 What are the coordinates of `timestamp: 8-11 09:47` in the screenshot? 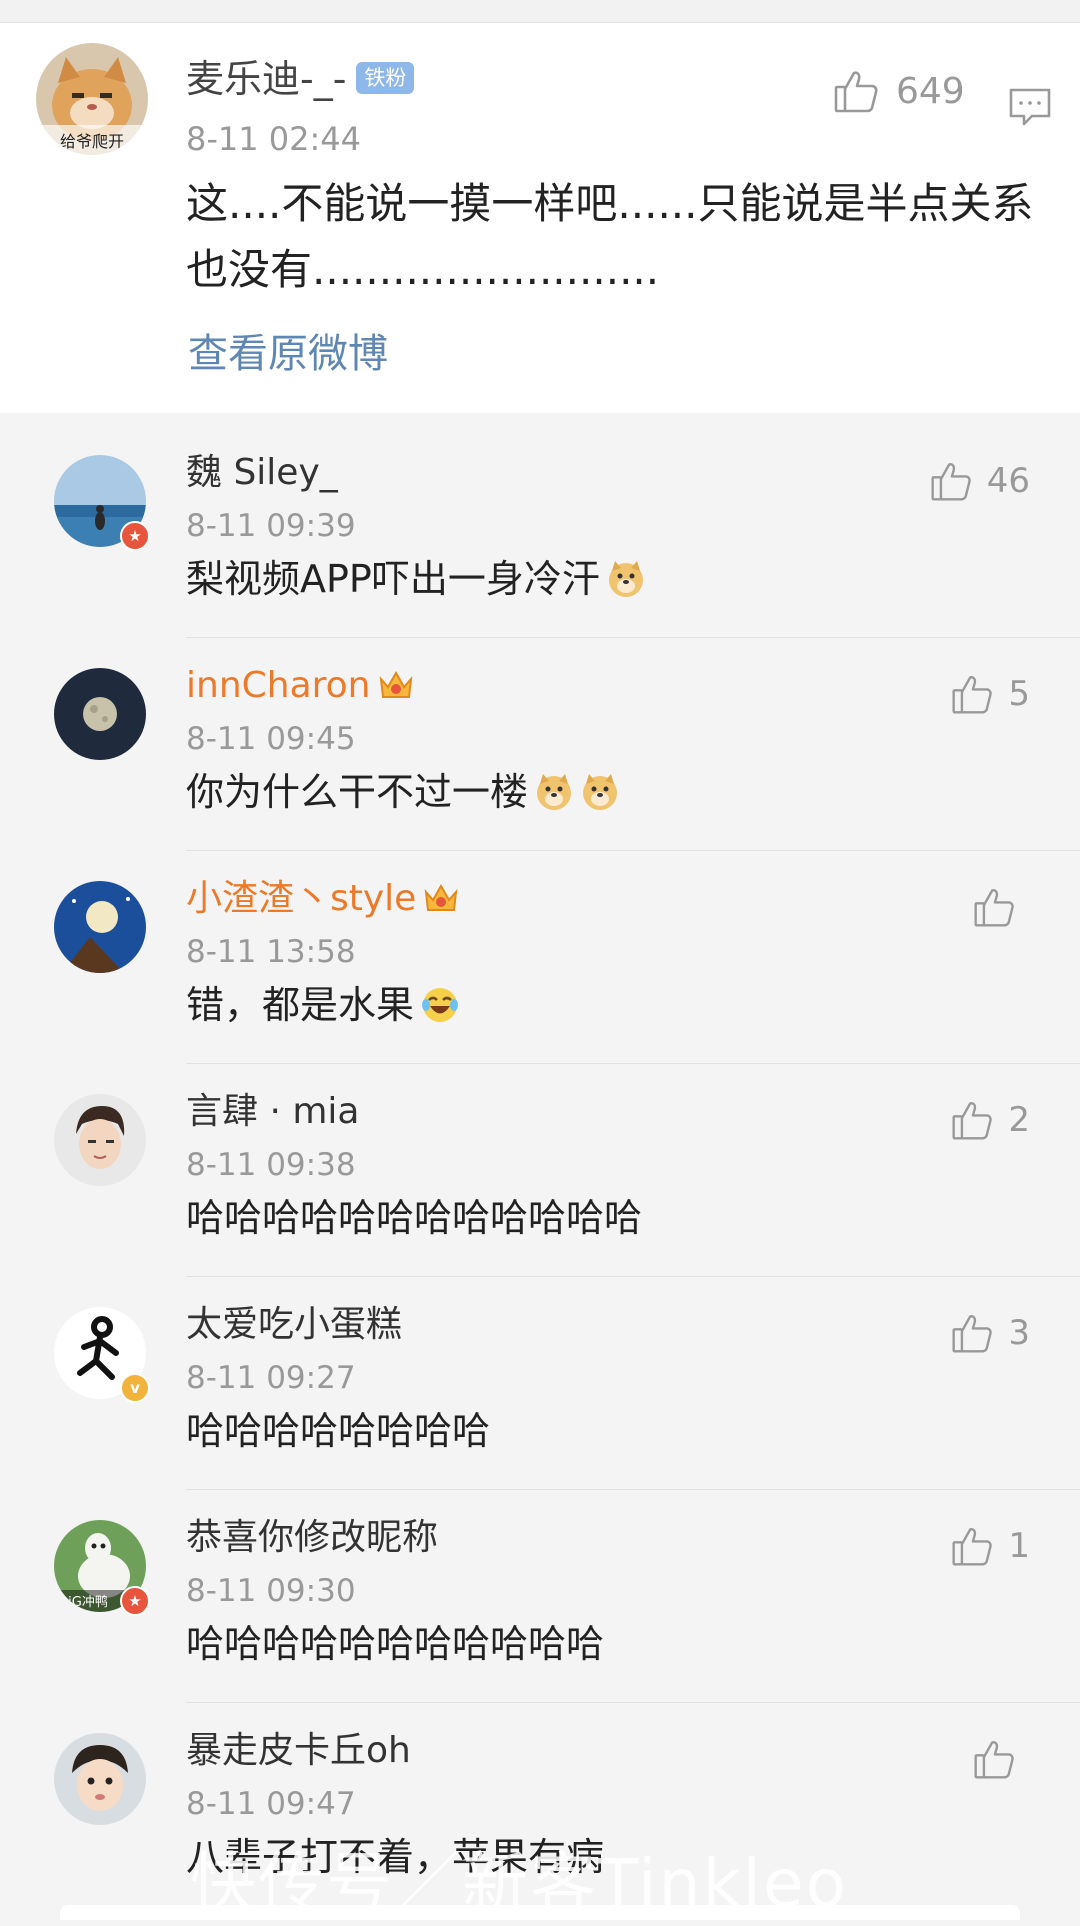 It's located at (271, 1804).